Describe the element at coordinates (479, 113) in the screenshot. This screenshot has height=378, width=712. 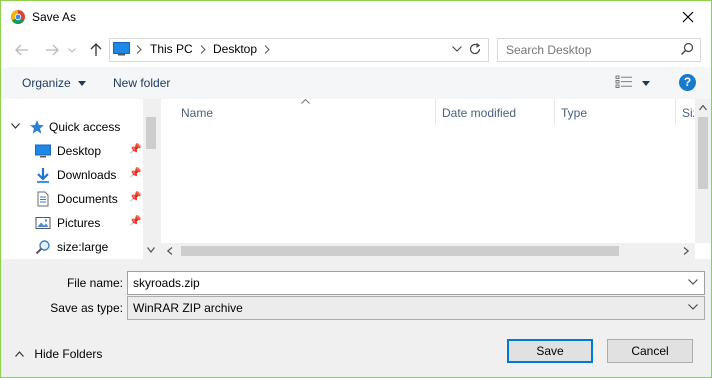
I see `column-header-date-label: Date modified` at that location.